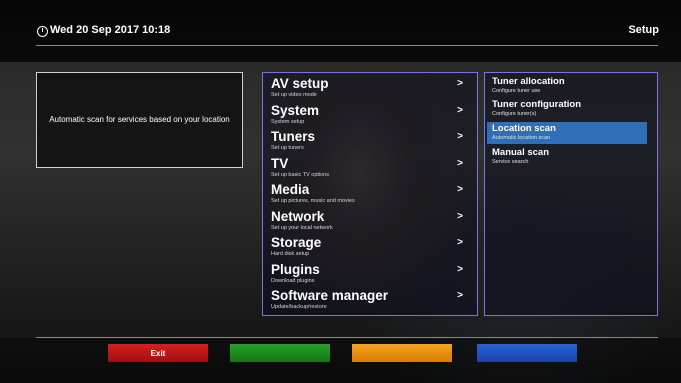  What do you see at coordinates (370, 89) in the screenshot?
I see `menu-item-av-setup: AV setup Set up video mode >` at bounding box center [370, 89].